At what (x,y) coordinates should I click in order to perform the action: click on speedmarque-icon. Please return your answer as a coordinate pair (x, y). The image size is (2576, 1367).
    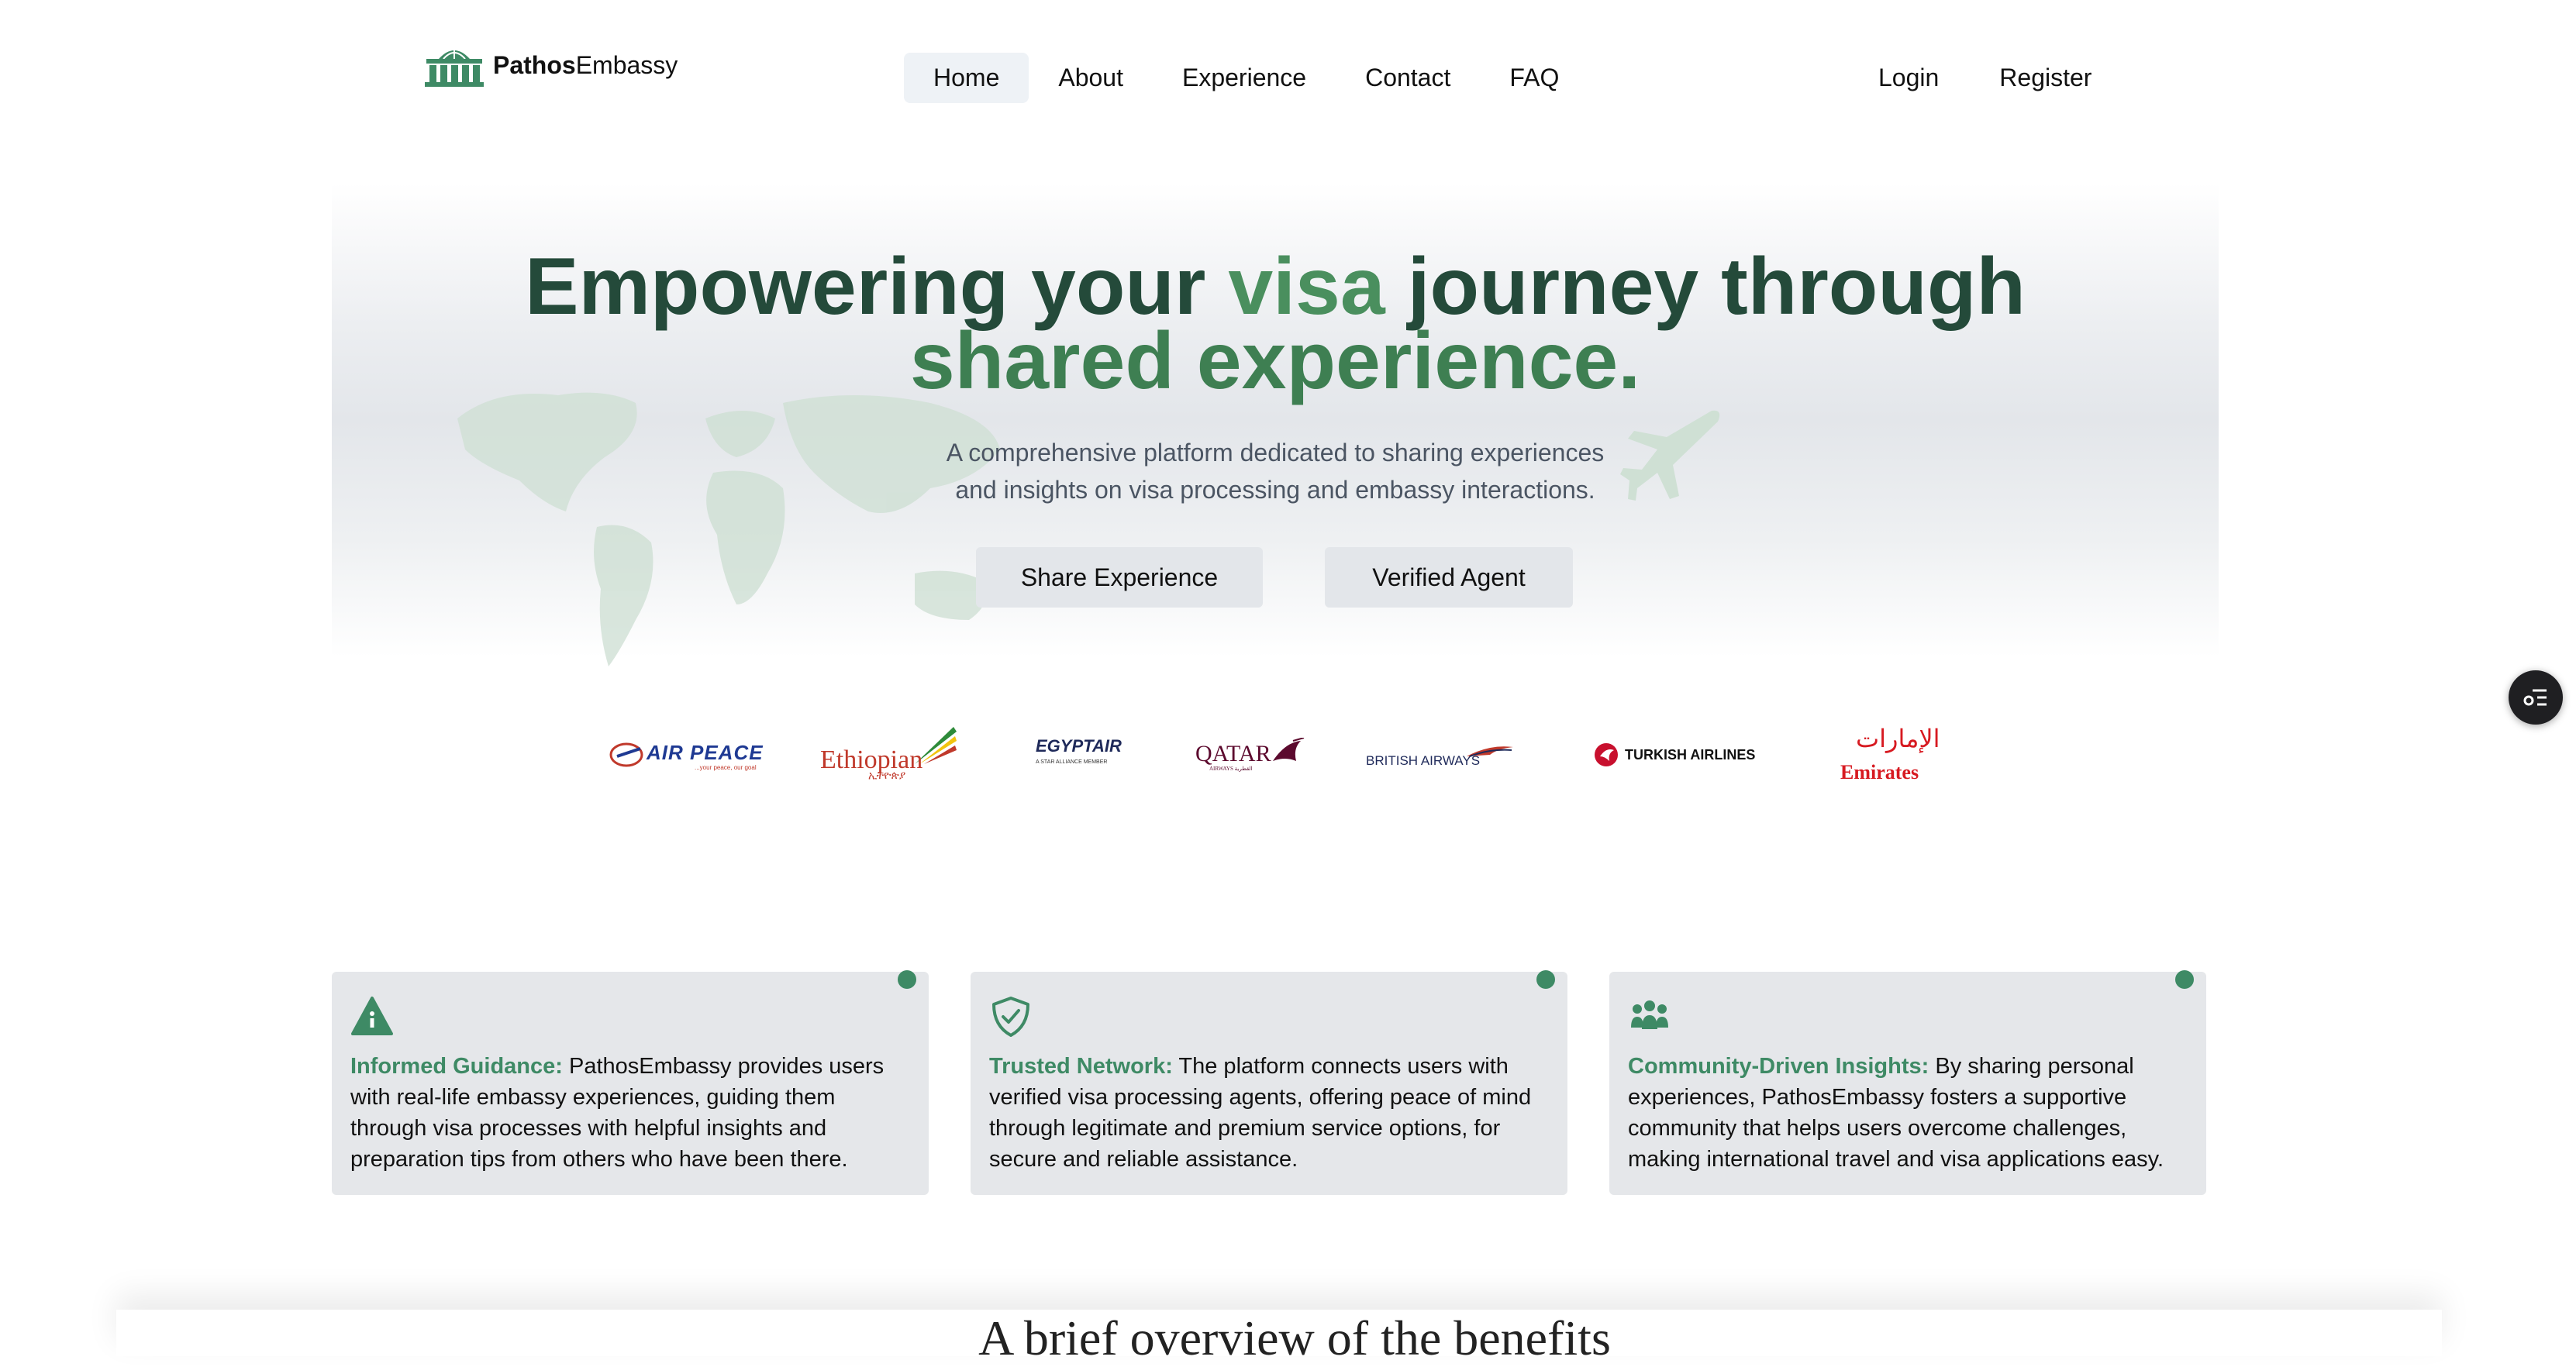
    Looking at the image, I should click on (1490, 751).